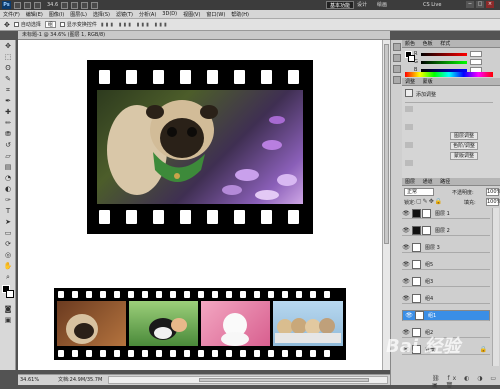  What do you see at coordinates (493, 202) in the screenshot?
I see `fill-input: 100%` at bounding box center [493, 202].